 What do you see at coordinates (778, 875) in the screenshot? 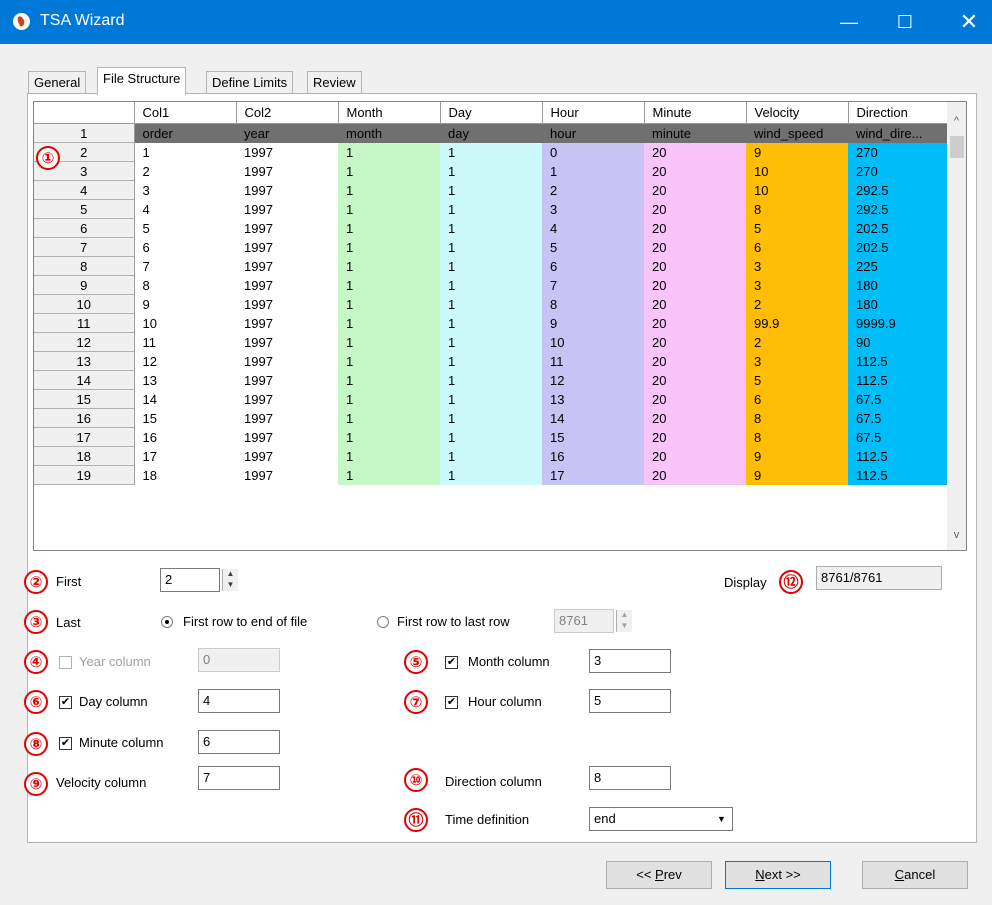
I see `next-button: Next >>` at bounding box center [778, 875].